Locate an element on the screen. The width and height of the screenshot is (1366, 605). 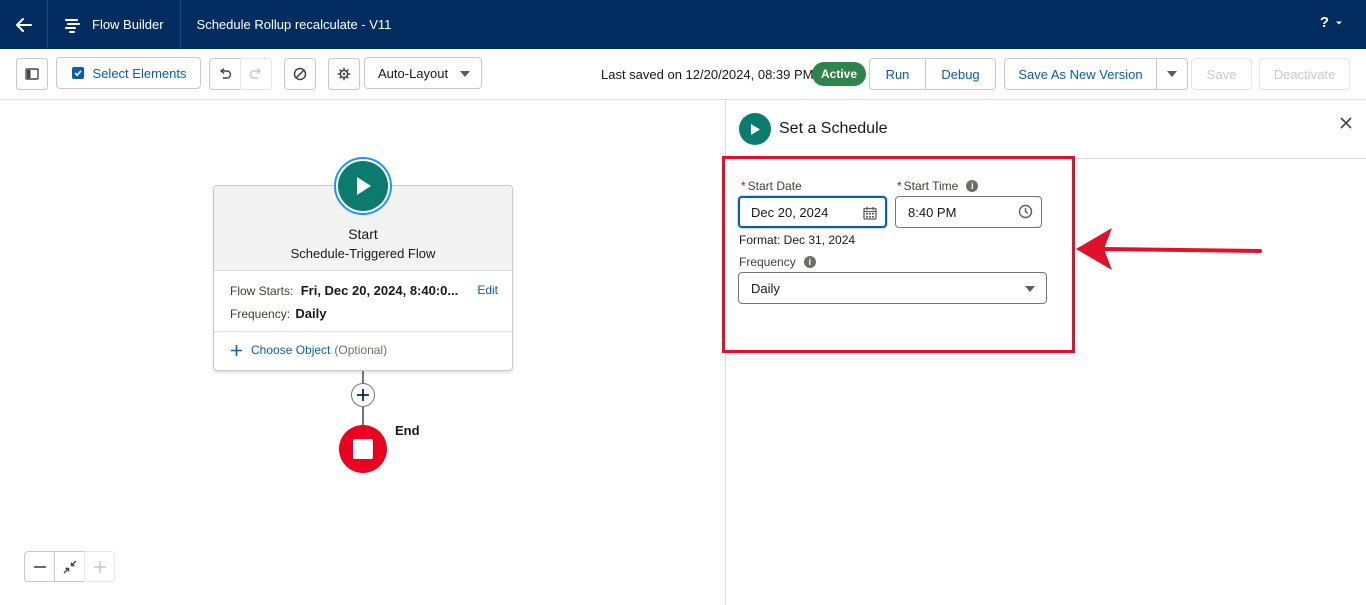
undo-icon is located at coordinates (225, 73).